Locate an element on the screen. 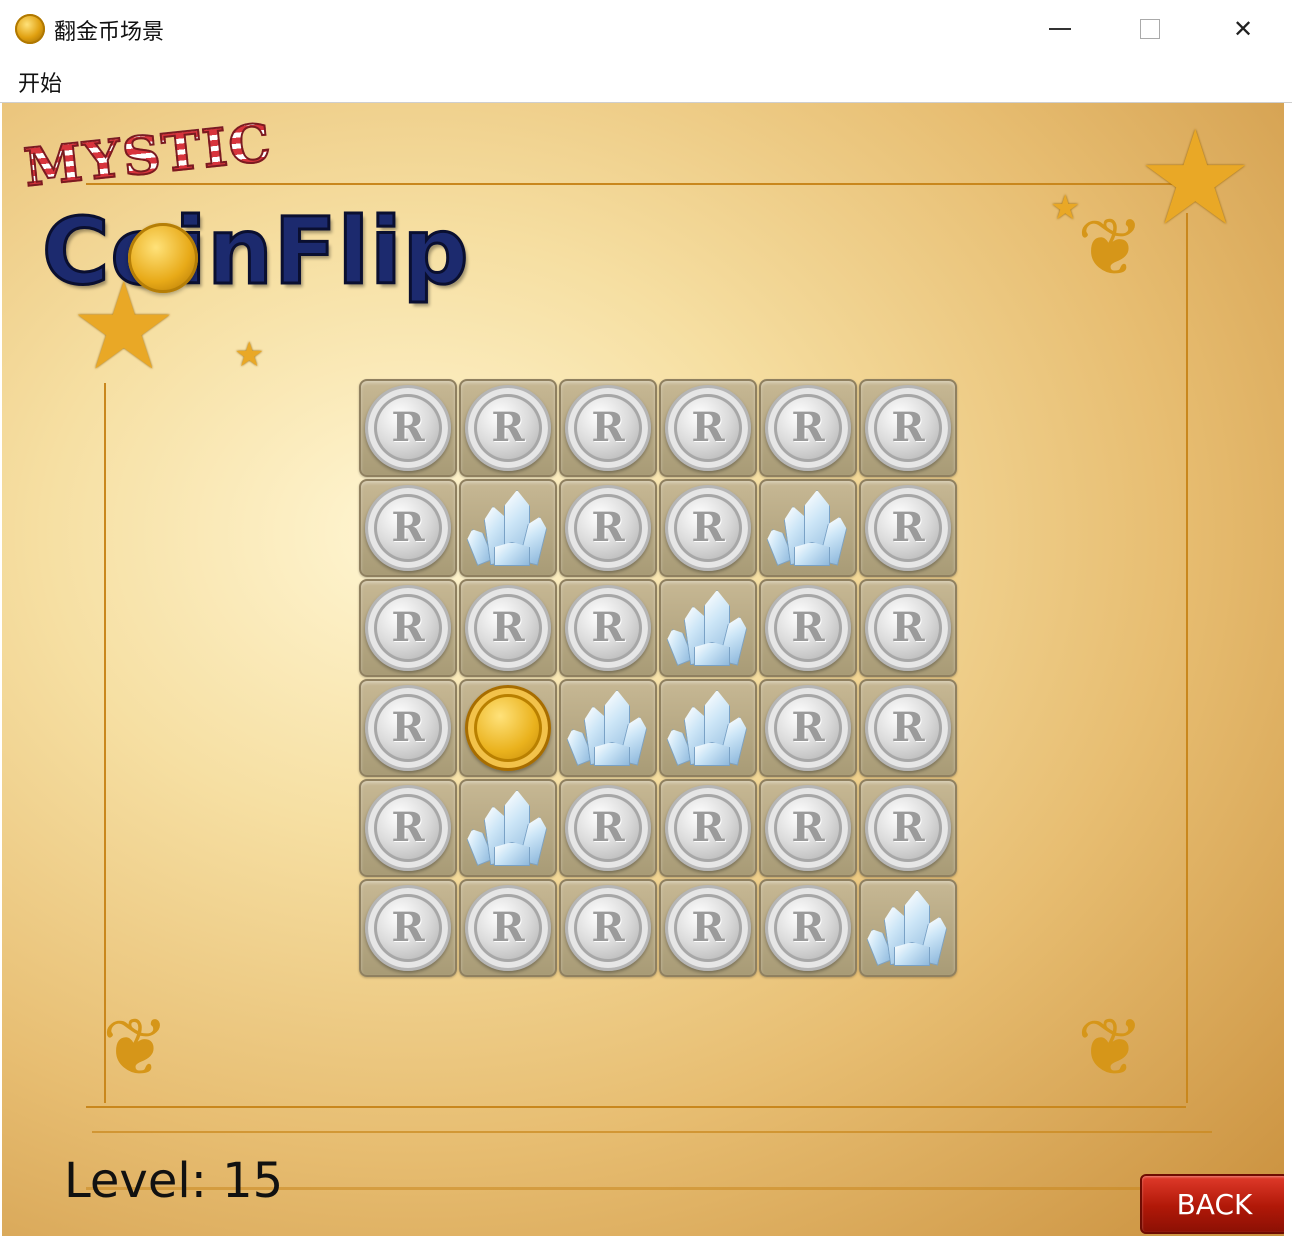 The image size is (1292, 1236). logo-mystic: MYSTIC is located at coordinates (148, 155).